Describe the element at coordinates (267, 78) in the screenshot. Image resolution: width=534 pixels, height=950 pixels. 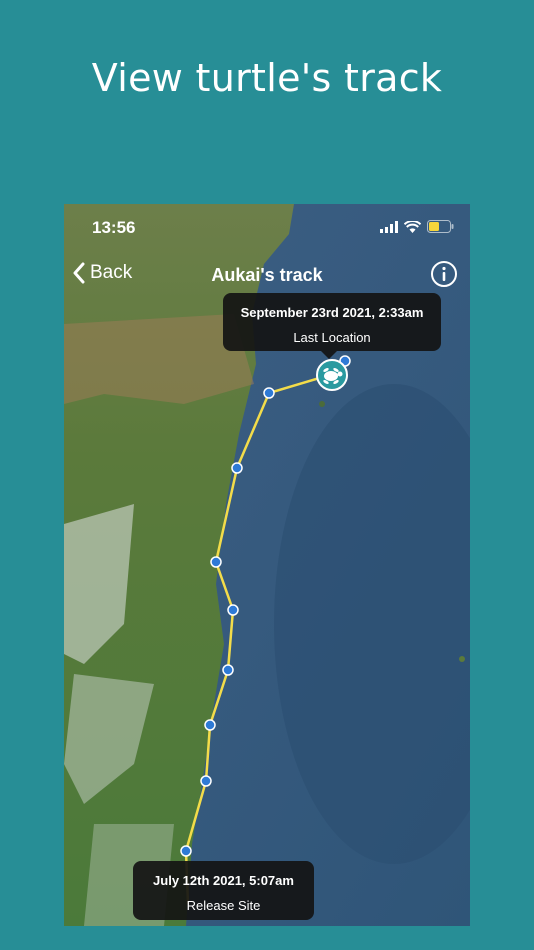
I see `page-headline: View turtle's track` at that location.